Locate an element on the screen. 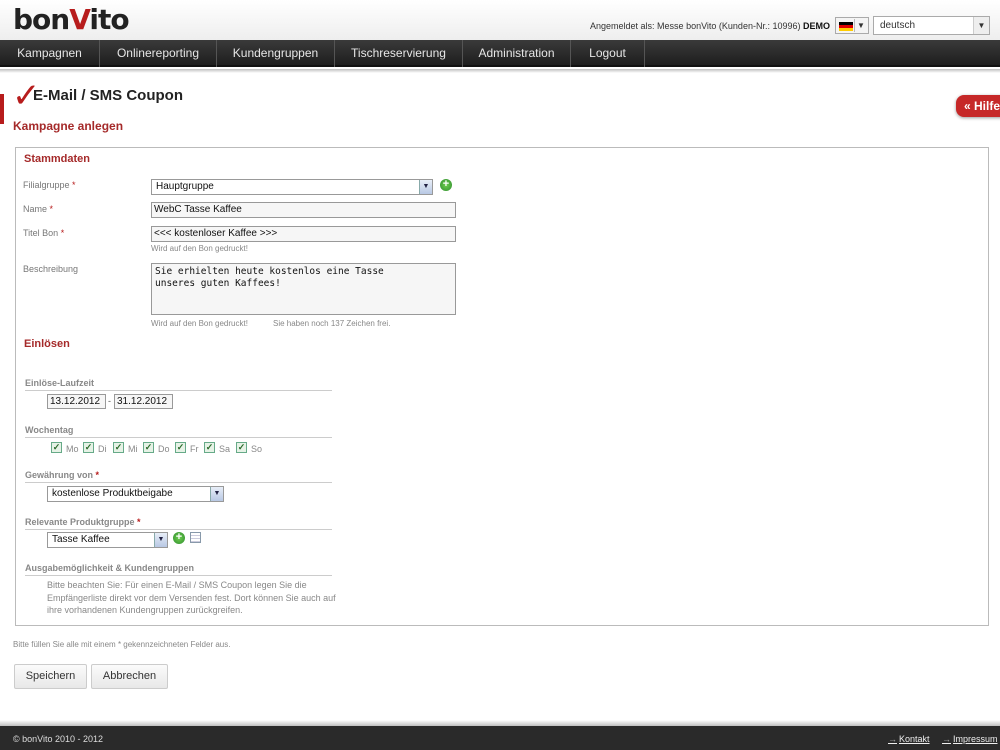 The image size is (1000, 750). day-label: Mo is located at coordinates (72, 449).